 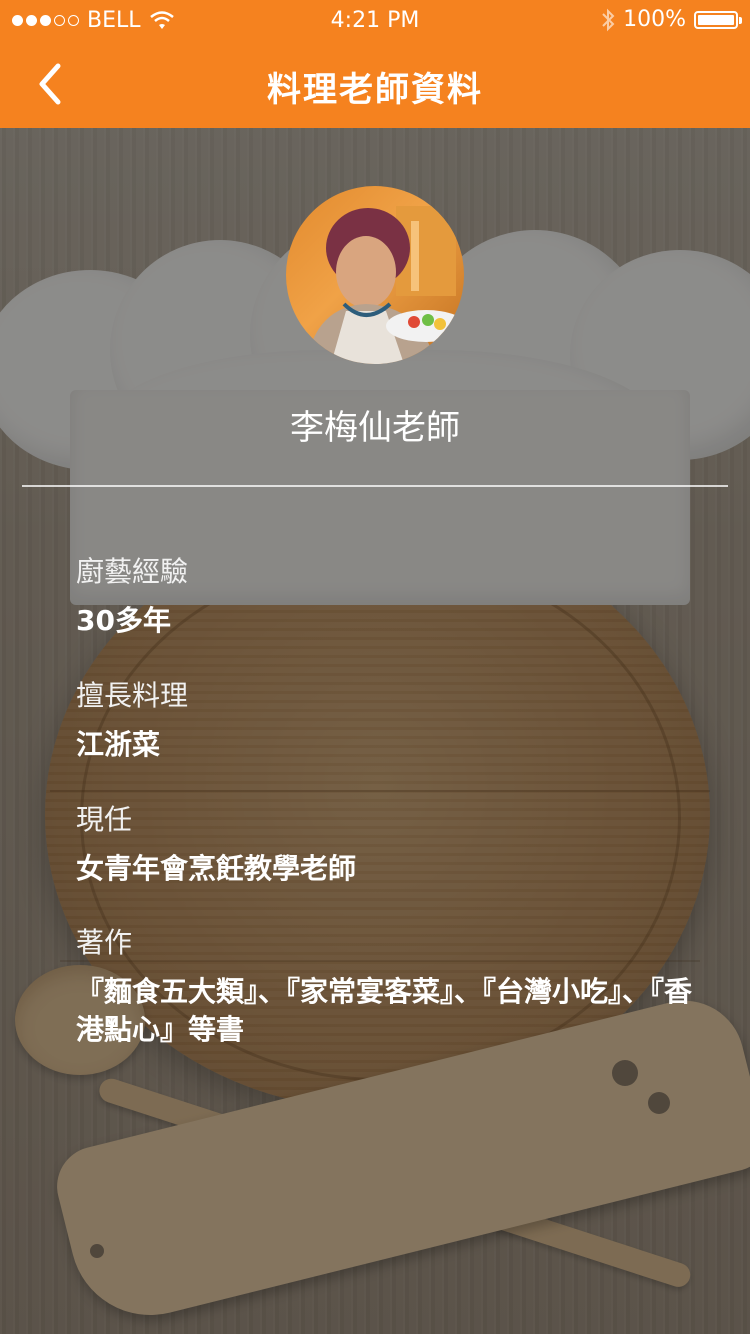 I want to click on detail-value-publications: 『麵食五大類』、『家常宴客菜』、『台灣小吃』、『香港點心』等書, so click(x=384, y=1011).